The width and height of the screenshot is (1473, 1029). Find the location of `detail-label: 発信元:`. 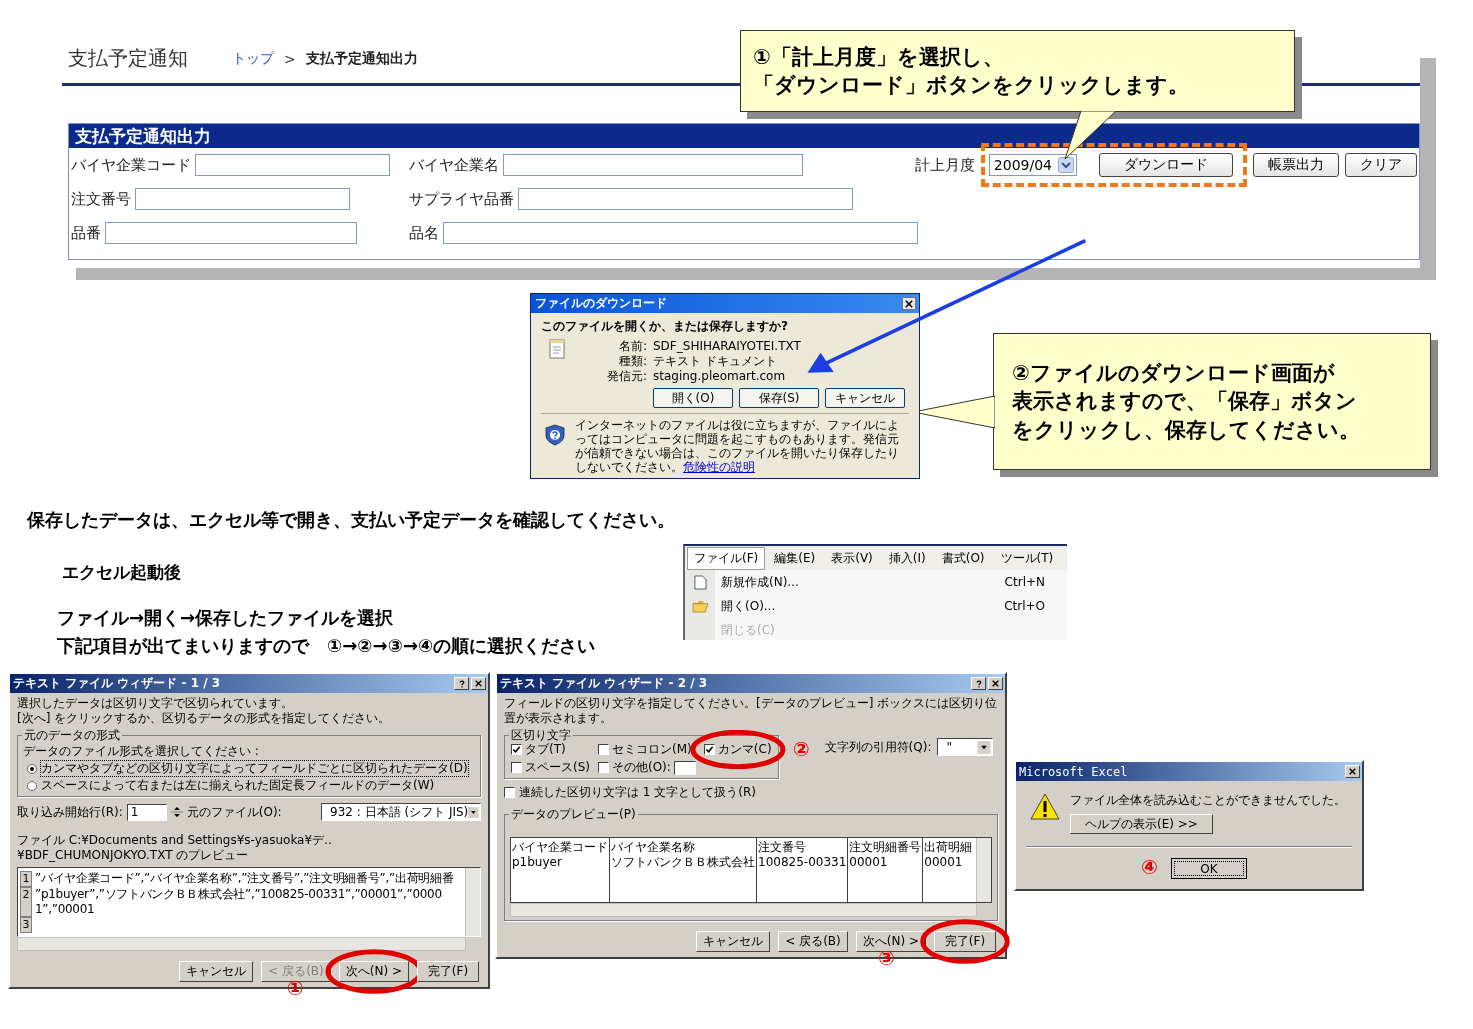

detail-label: 発信元: is located at coordinates (626, 376).